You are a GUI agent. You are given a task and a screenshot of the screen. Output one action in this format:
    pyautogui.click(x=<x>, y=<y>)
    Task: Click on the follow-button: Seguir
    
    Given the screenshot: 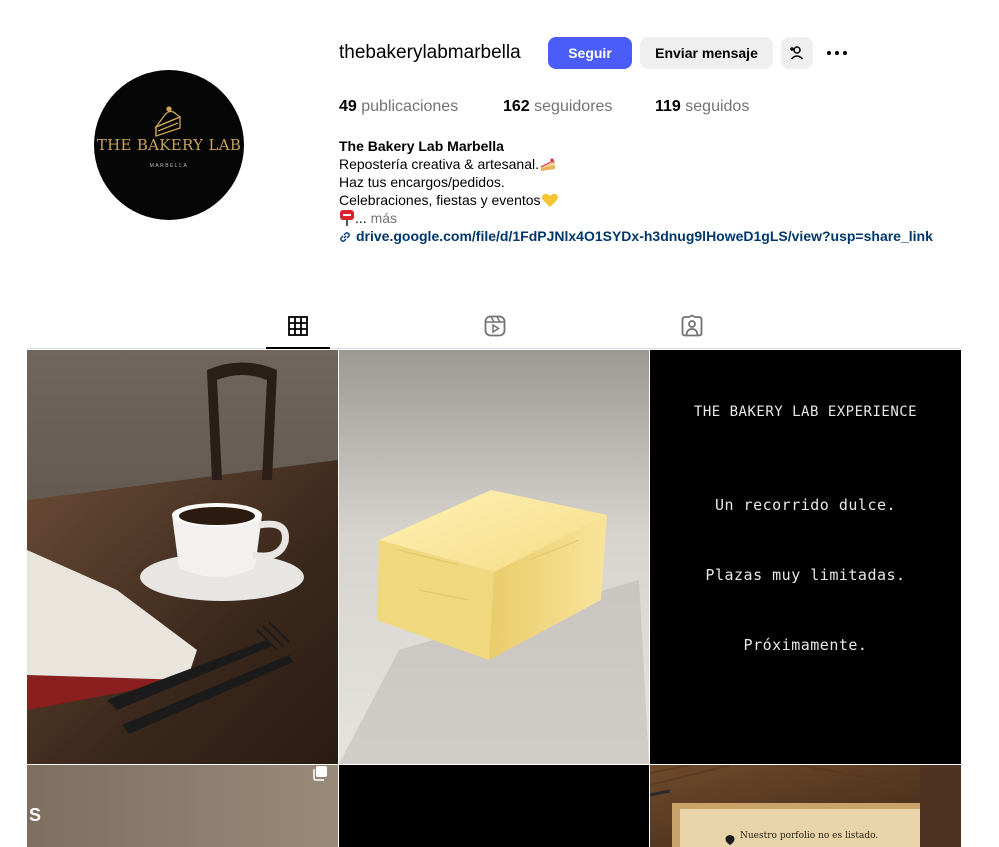 What is the action you would take?
    pyautogui.click(x=590, y=53)
    